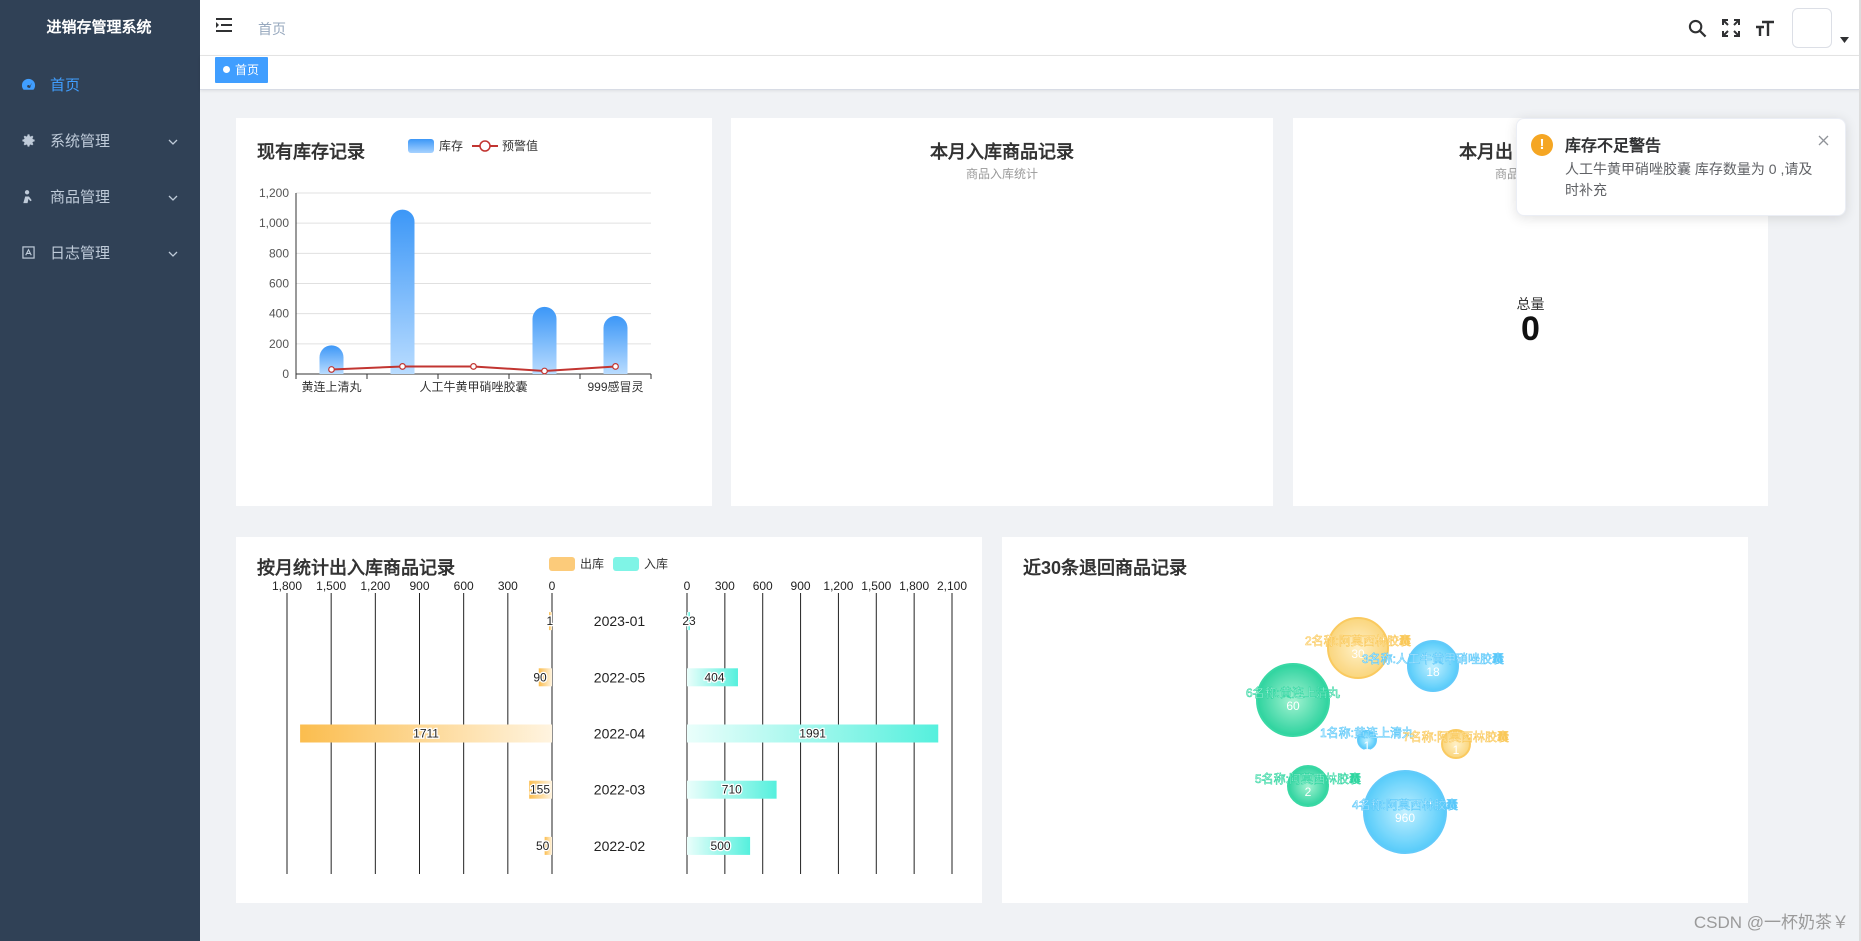  What do you see at coordinates (226, 69) in the screenshot?
I see `active-dot-icon` at bounding box center [226, 69].